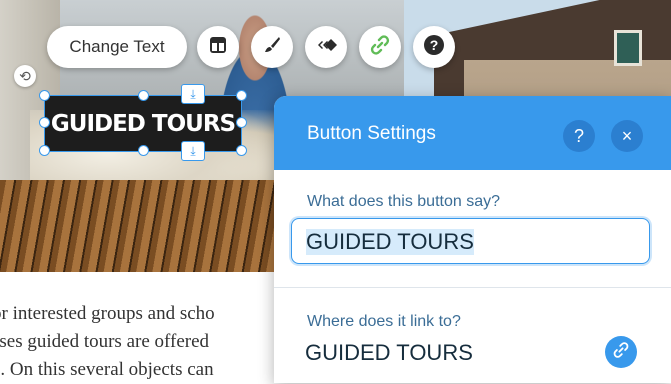 The width and height of the screenshot is (671, 384). What do you see at coordinates (107, 369) in the screenshot?
I see `paragraph-line: e. On this several objects can` at bounding box center [107, 369].